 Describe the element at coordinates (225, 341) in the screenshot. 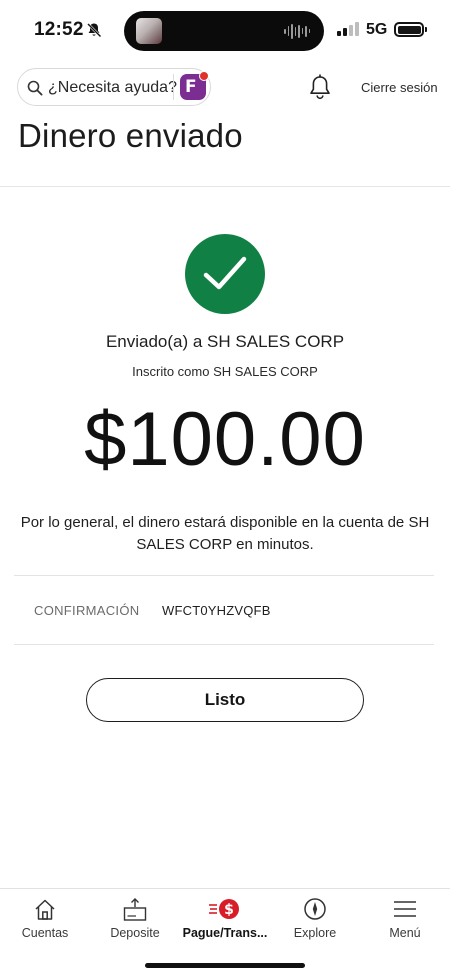

I see `recipient-line: Enviado(a) a SH SALES CORP` at that location.